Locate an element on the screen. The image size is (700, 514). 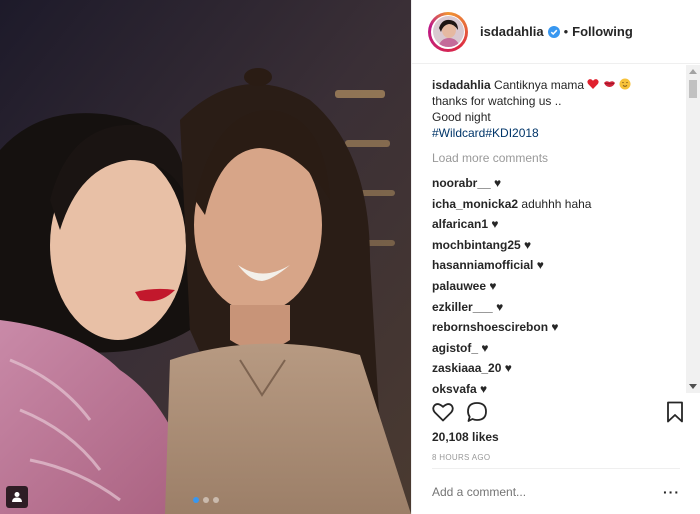
comment-username: rebornshoescirebon is located at coordinates (490, 327).